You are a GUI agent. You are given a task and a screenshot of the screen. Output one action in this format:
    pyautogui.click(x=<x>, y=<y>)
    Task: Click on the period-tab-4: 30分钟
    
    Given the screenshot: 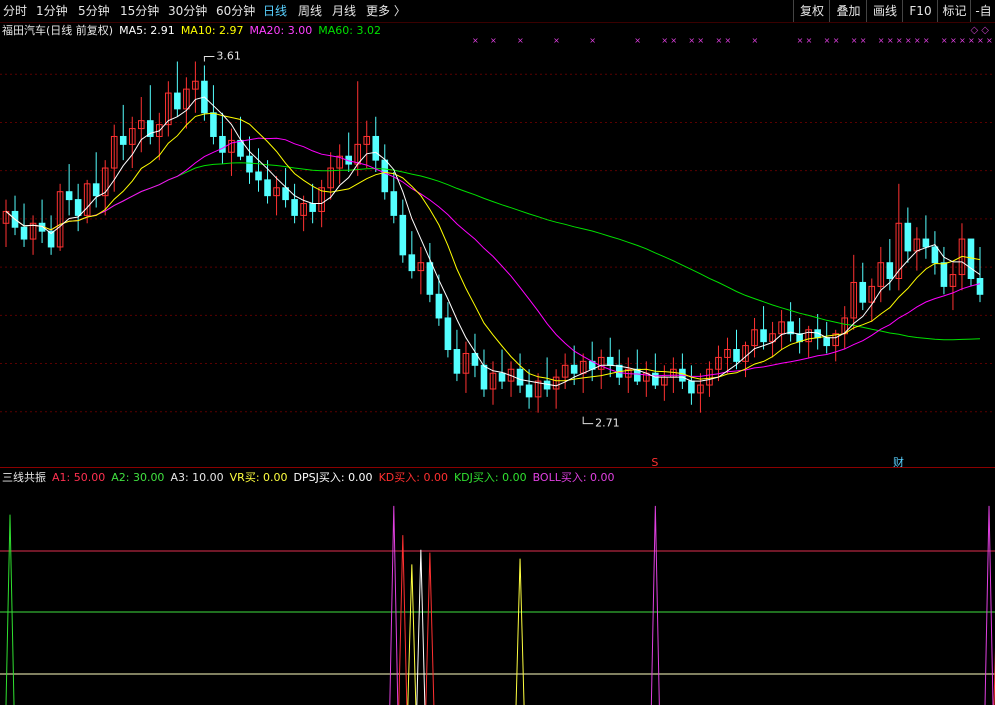 What is the action you would take?
    pyautogui.click(x=187, y=11)
    